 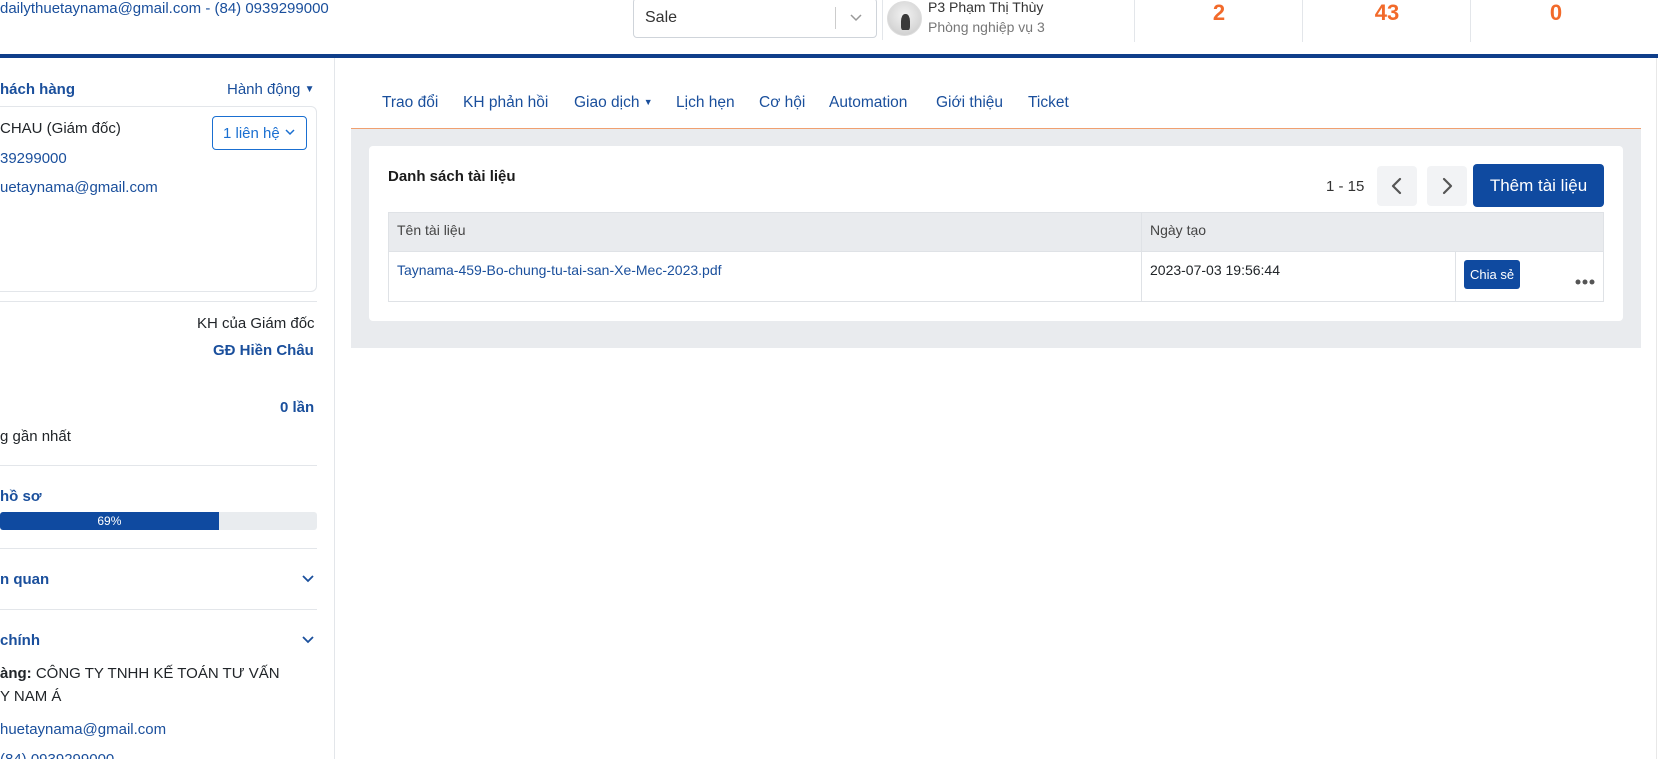 I want to click on count-value: 0 lần, so click(x=297, y=407).